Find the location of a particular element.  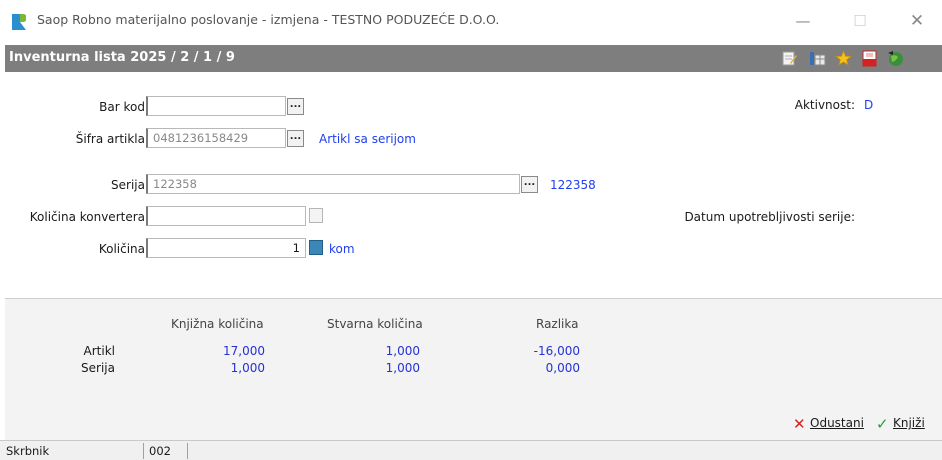

serija-knjizna-value: 1,000 is located at coordinates (247, 368).